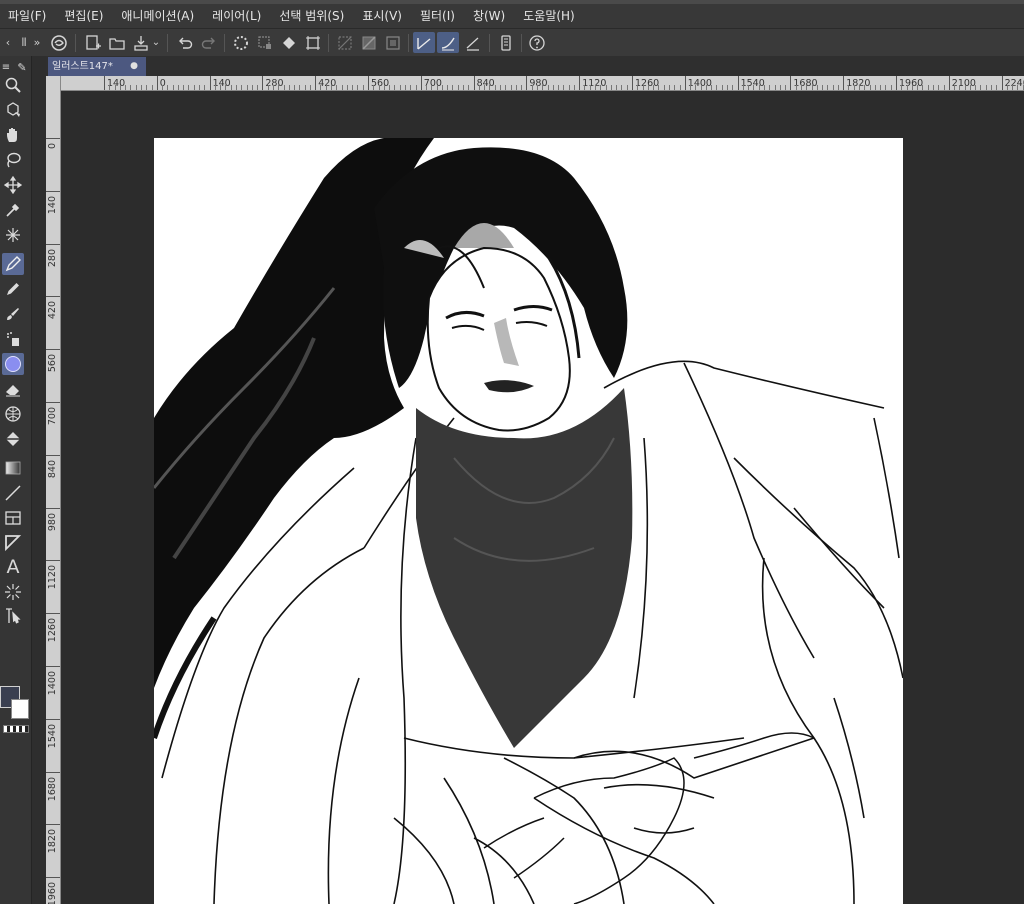 The height and width of the screenshot is (904, 1024). Describe the element at coordinates (13, 439) in the screenshot. I see `fill-bucket-icon` at that location.